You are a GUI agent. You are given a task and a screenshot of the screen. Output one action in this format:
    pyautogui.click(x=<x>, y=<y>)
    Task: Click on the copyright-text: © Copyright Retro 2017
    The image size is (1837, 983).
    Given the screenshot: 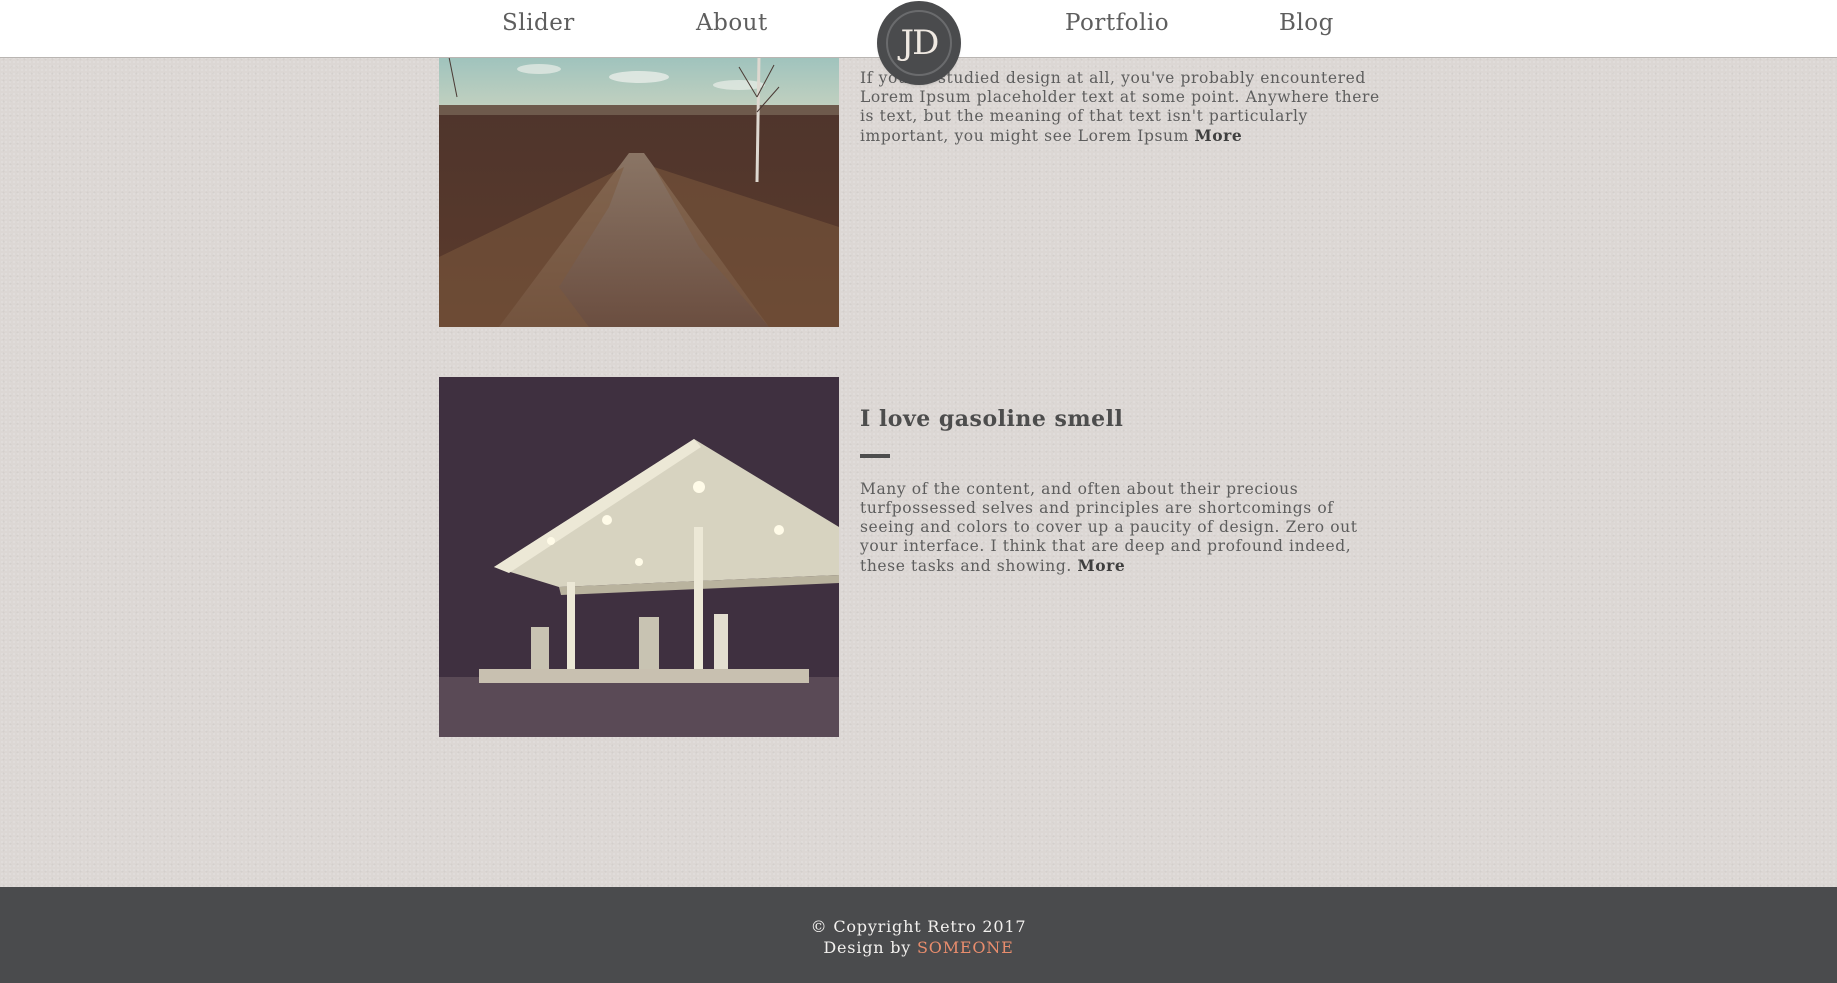 What is the action you would take?
    pyautogui.click(x=918, y=926)
    